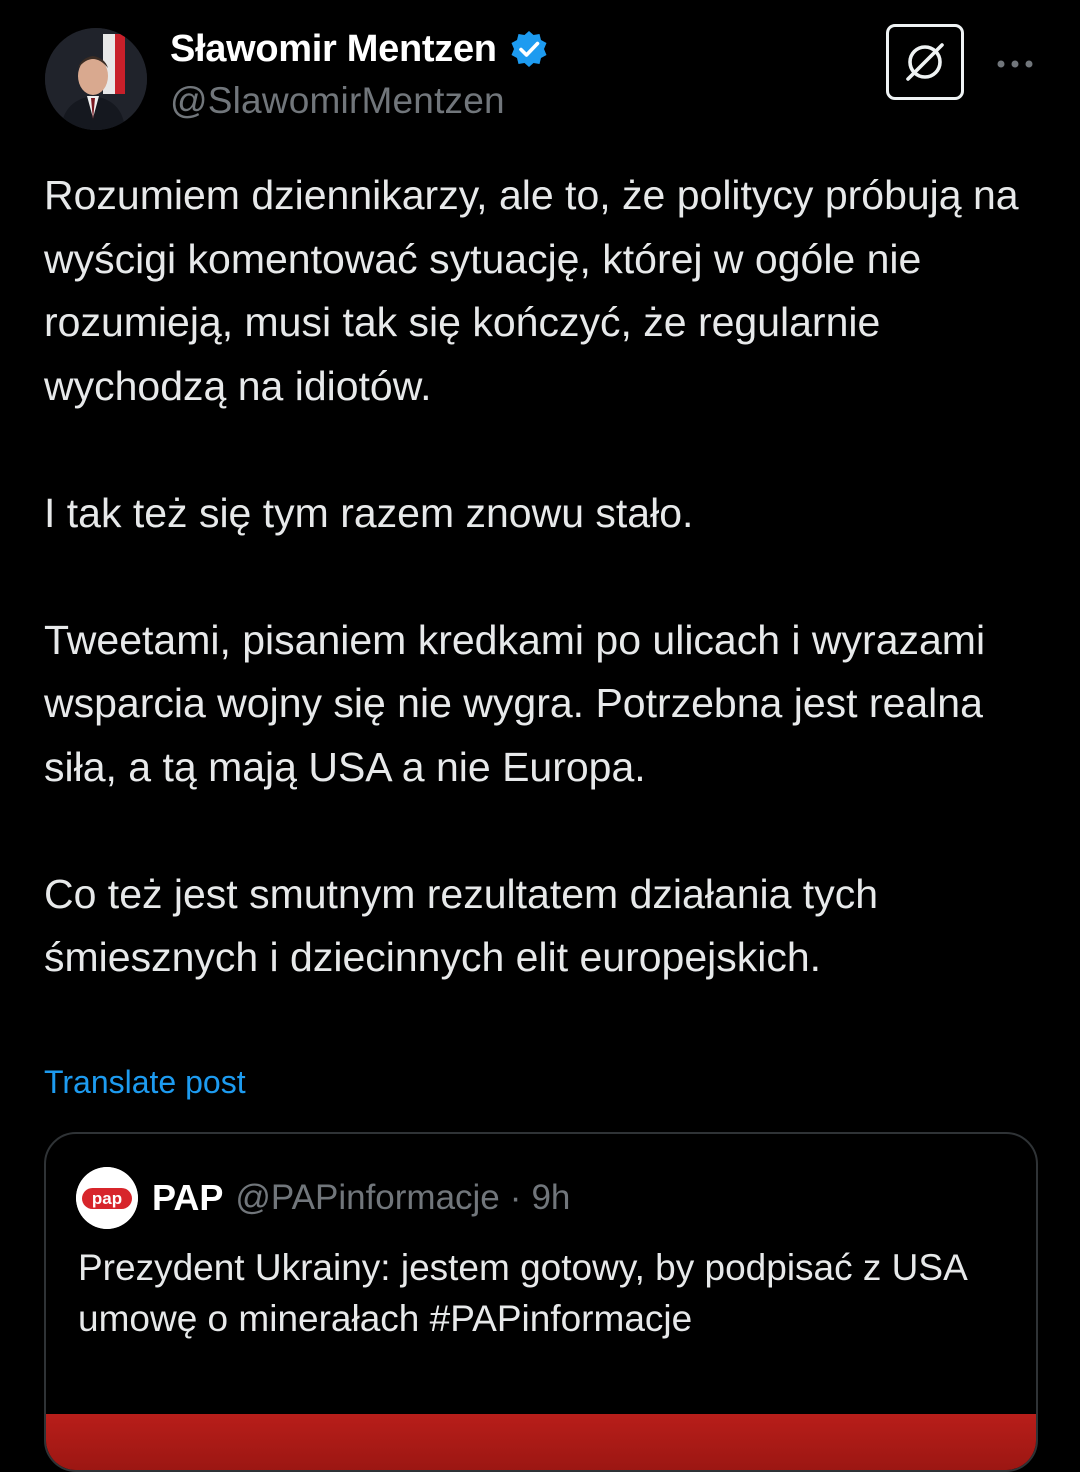  I want to click on post-paragraph: I tak też się tym razem znowu stało., so click(369, 512).